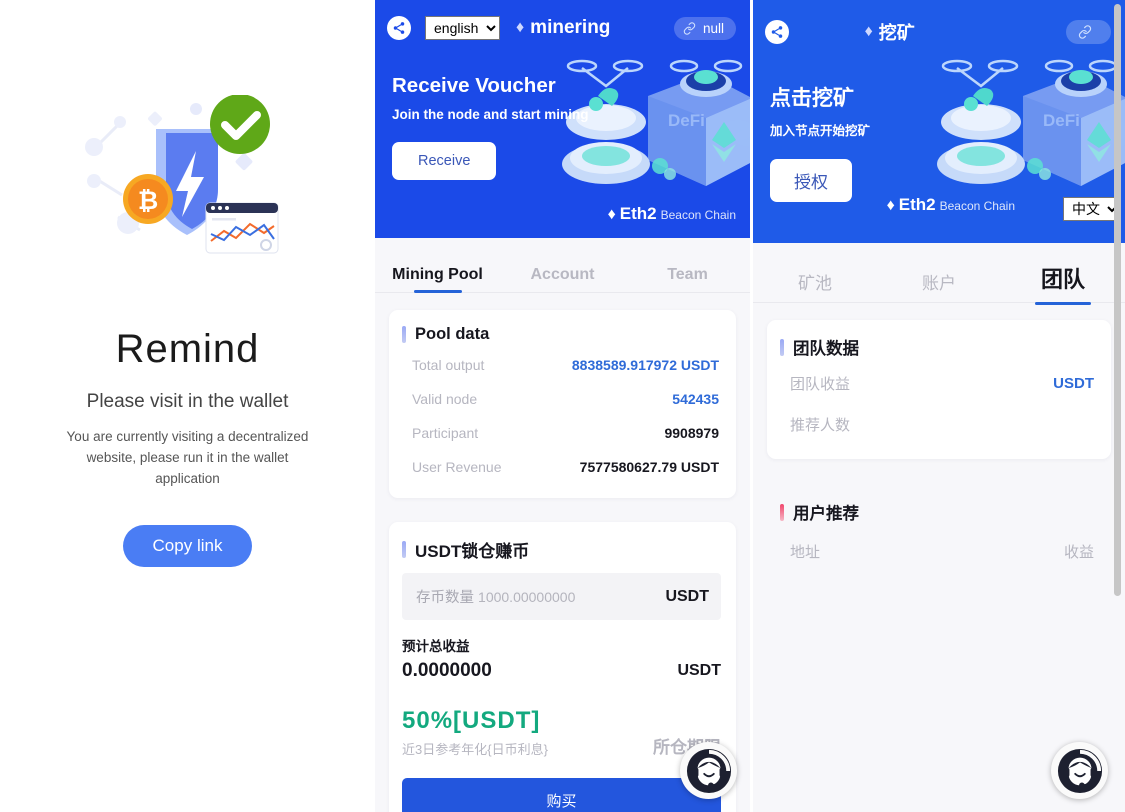  Describe the element at coordinates (938, 550) in the screenshot. I see `referral-table-header: 地址 收益` at that location.